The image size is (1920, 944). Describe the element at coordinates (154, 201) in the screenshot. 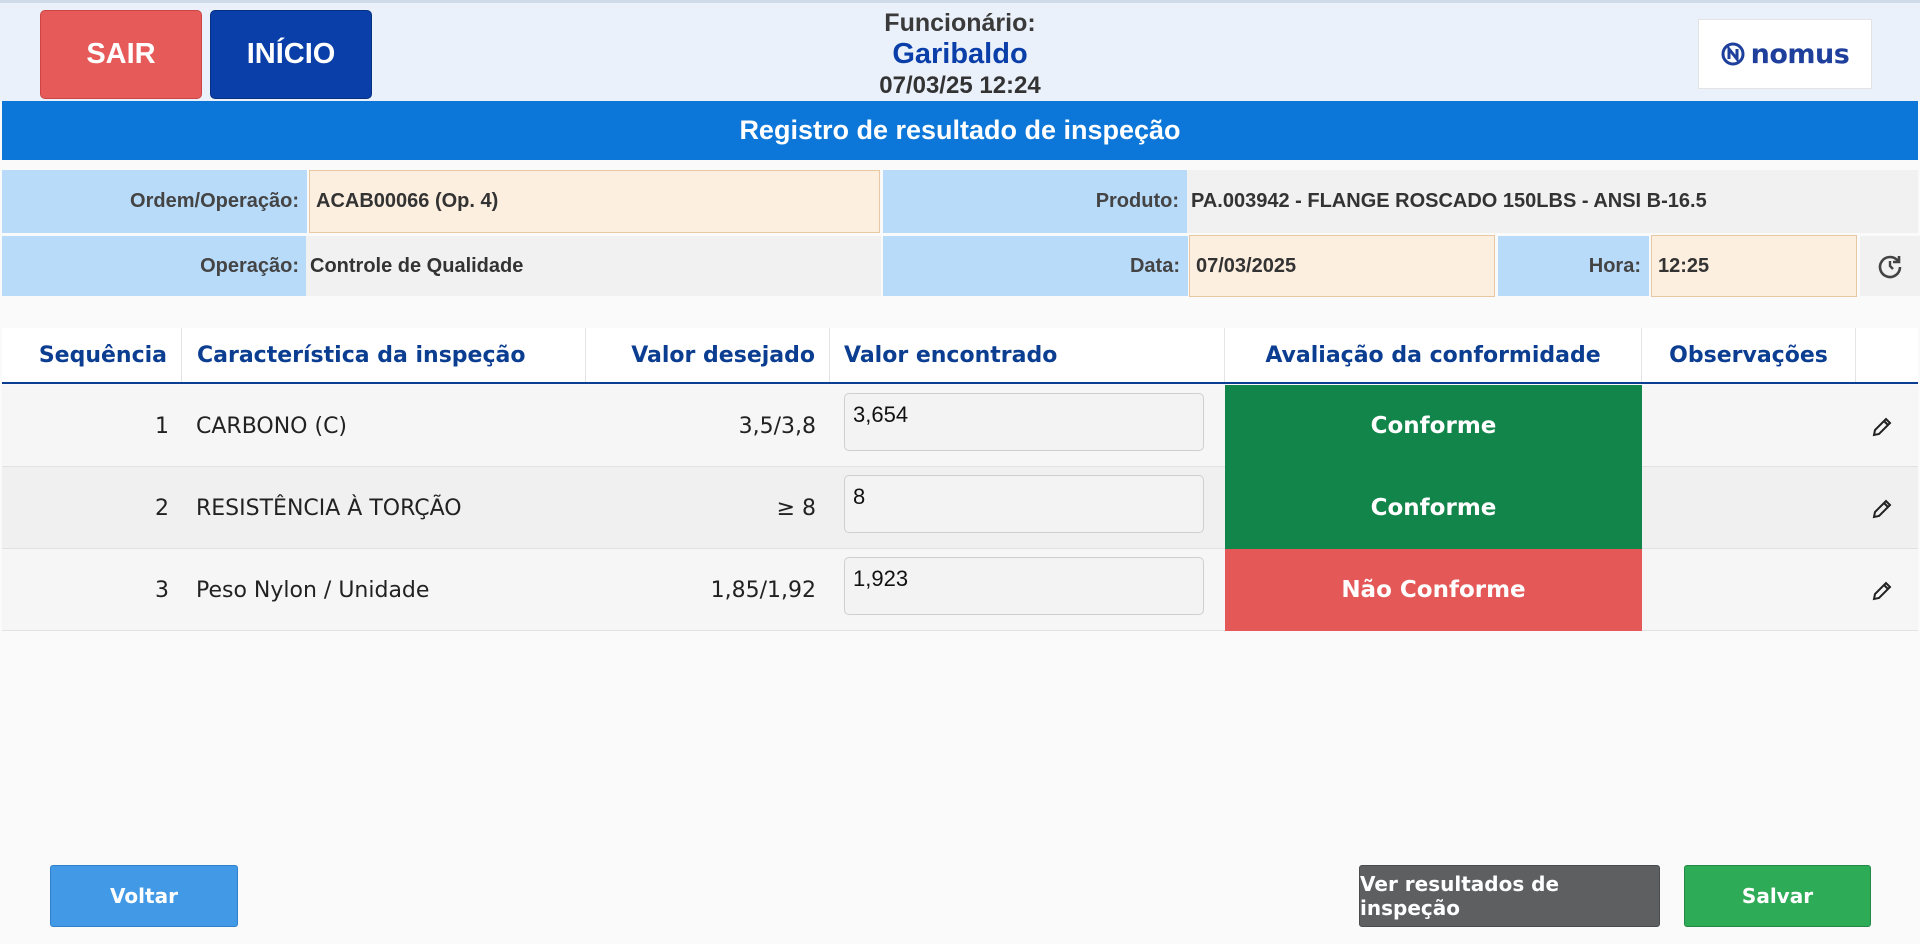

I see `order-label: Ordem/Operação:` at that location.